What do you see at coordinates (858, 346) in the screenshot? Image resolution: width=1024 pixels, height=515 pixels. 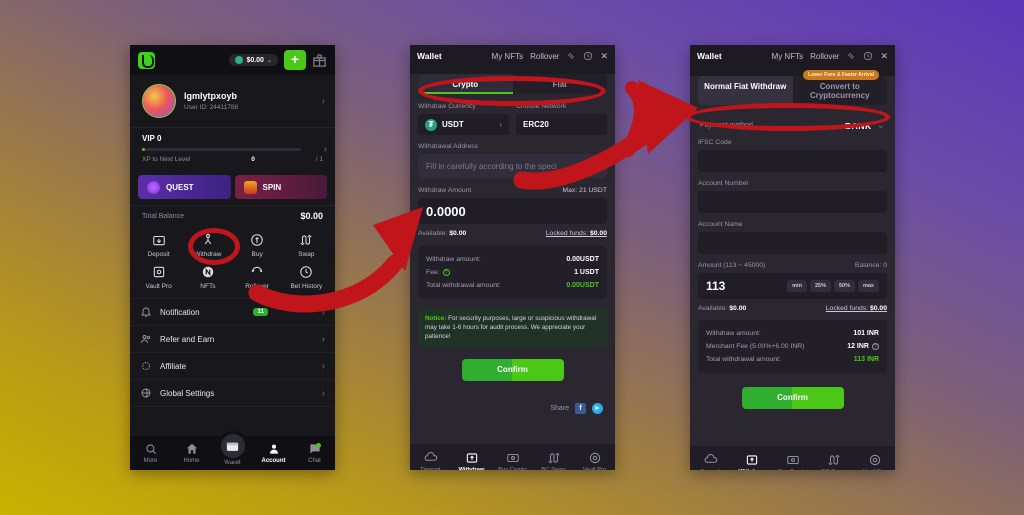 I see `summary-value: 12 INR` at bounding box center [858, 346].